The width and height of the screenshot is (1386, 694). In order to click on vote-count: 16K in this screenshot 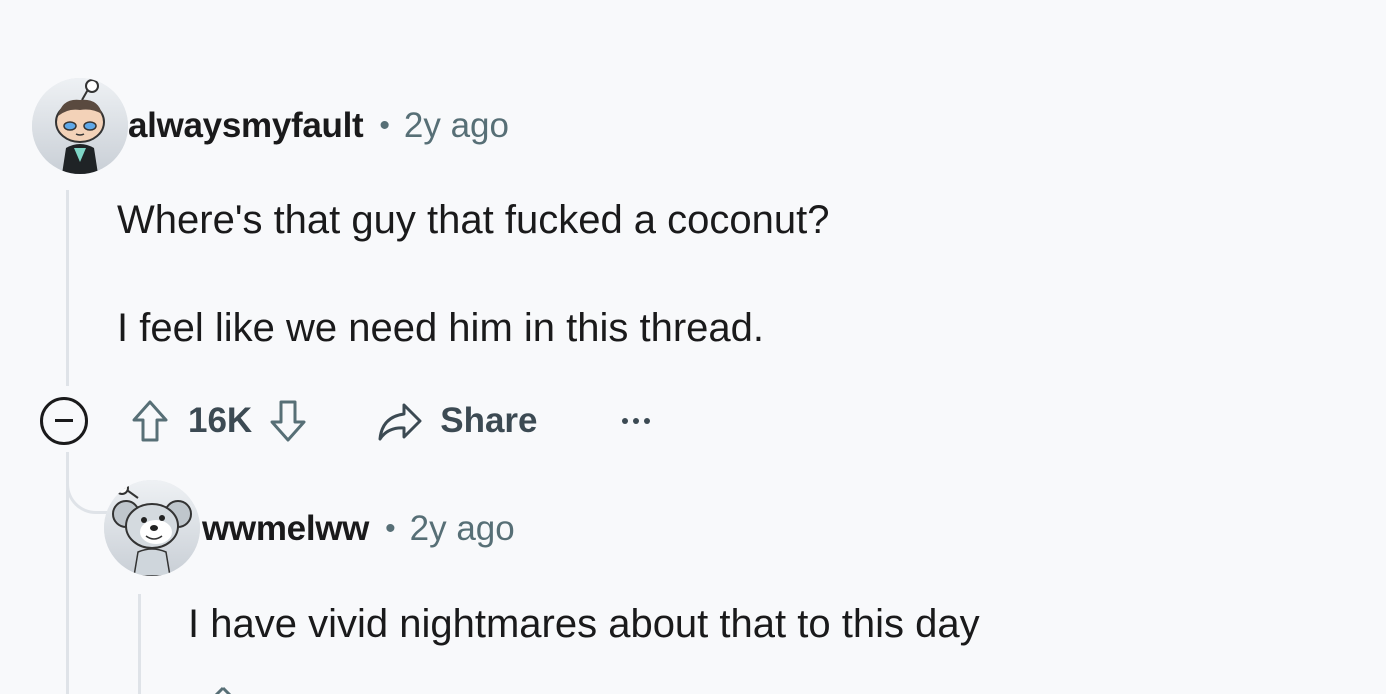, I will do `click(220, 420)`.